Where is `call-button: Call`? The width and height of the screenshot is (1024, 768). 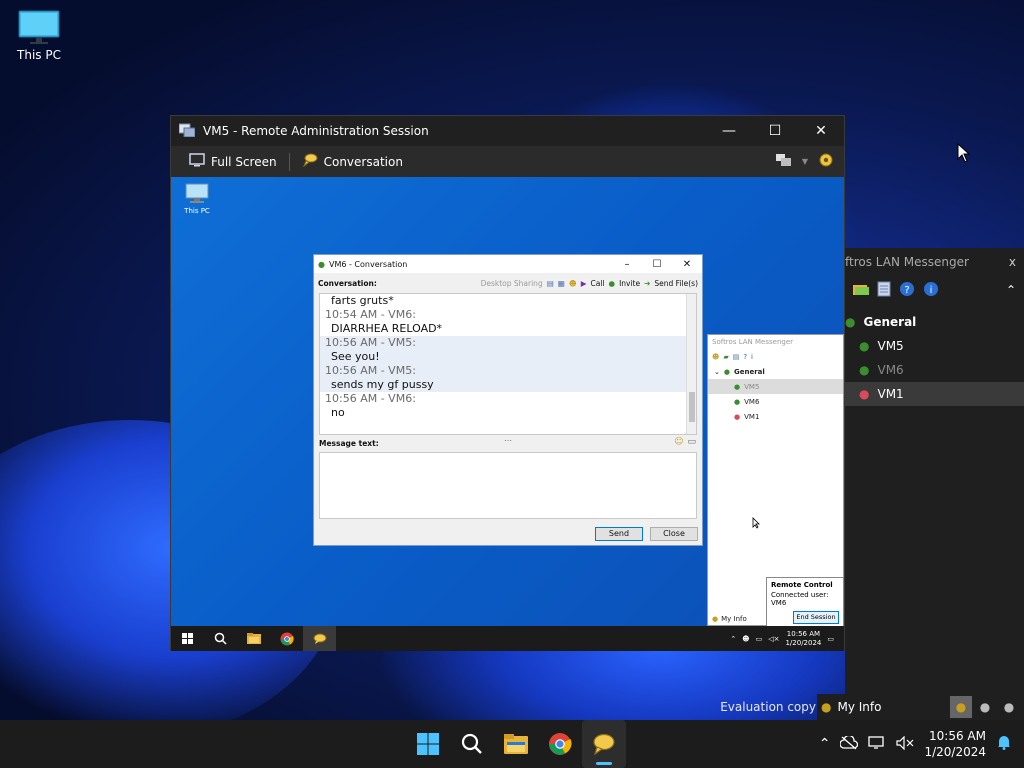 call-button: Call is located at coordinates (598, 283).